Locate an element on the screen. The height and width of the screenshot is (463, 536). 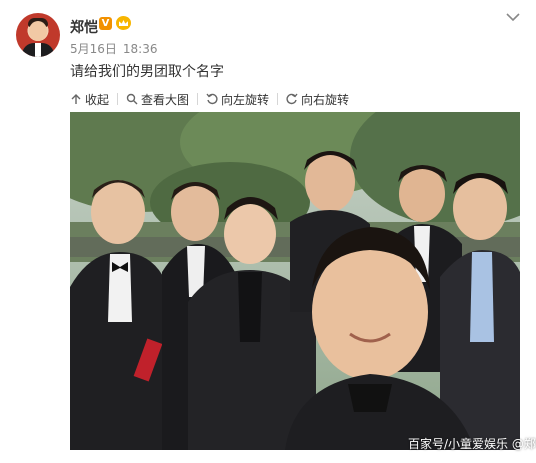
collect-button: 收起 is located at coordinates (89, 99).